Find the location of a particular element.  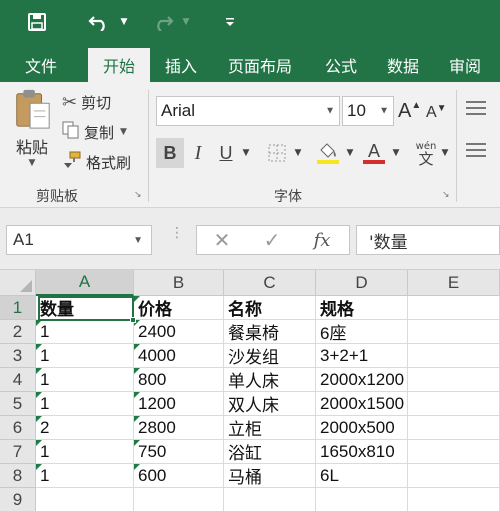

tab-review: 审阅 is located at coordinates (465, 65).